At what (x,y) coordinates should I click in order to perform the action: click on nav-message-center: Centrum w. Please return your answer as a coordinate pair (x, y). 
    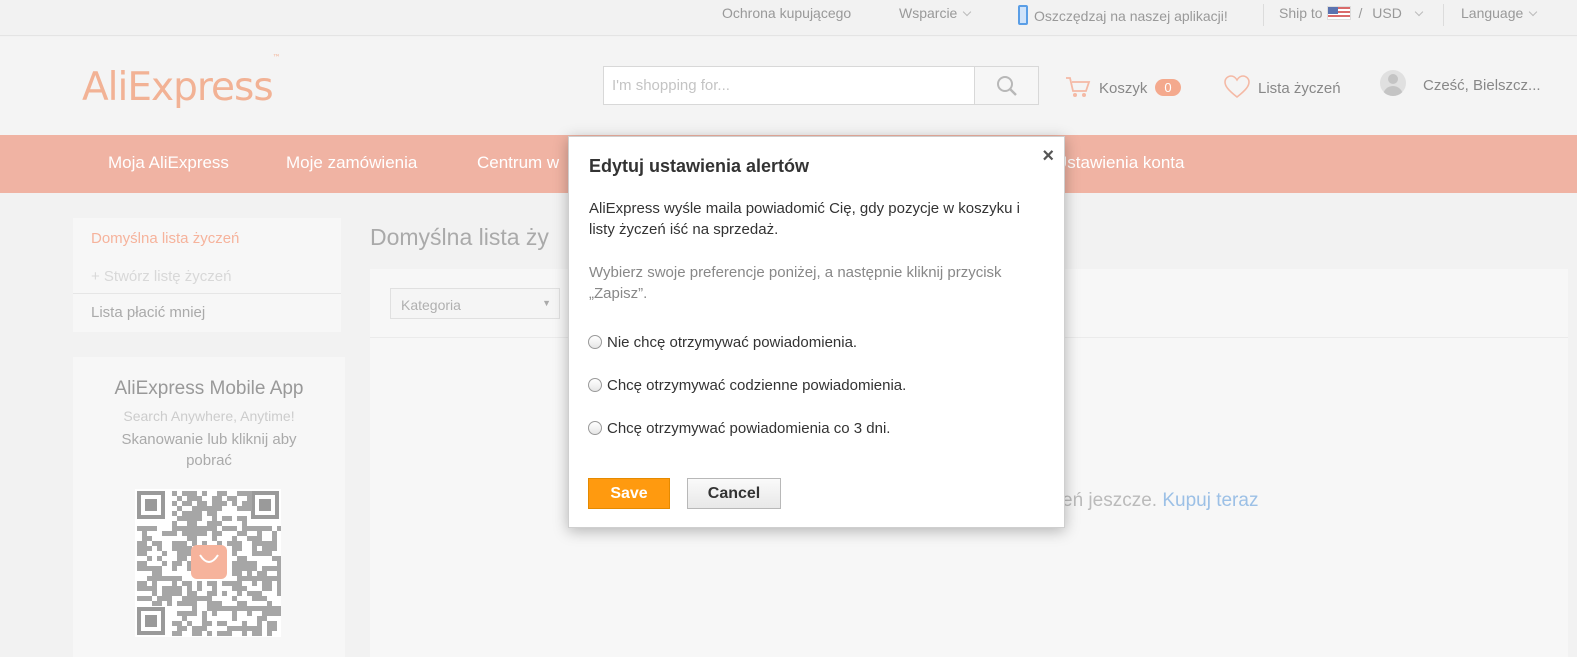
    Looking at the image, I should click on (518, 163).